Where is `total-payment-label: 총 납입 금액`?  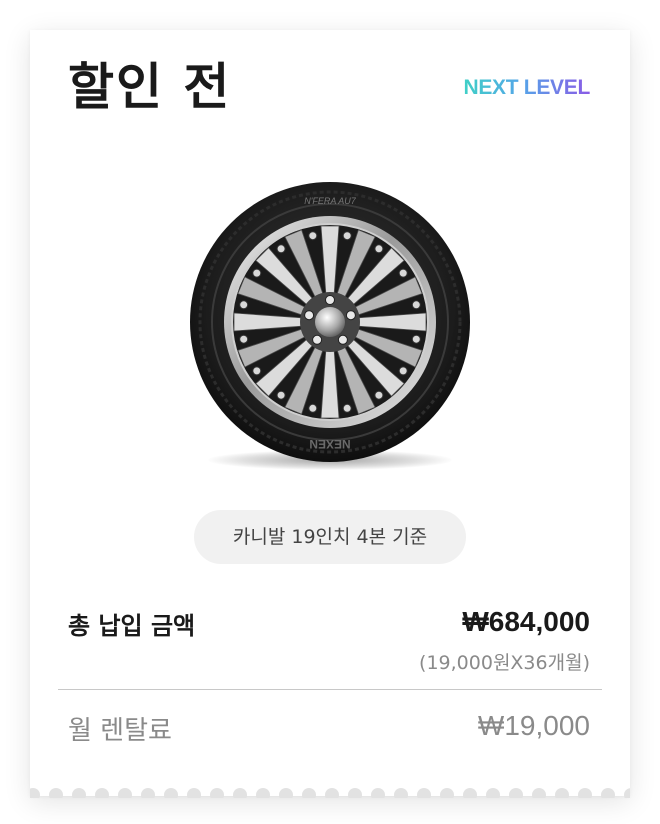
total-payment-label: 총 납입 금액 is located at coordinates (132, 626).